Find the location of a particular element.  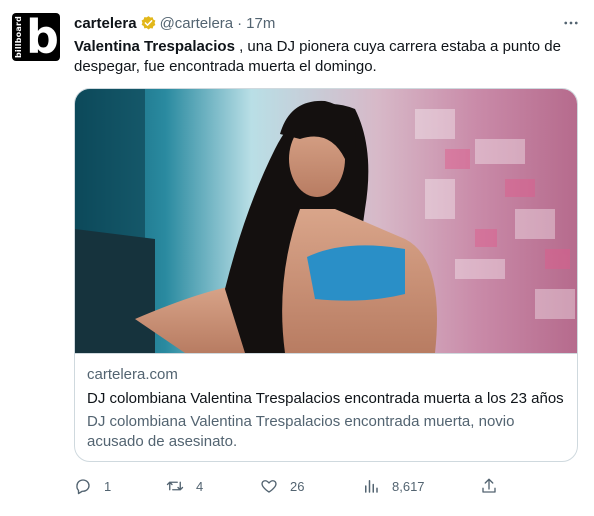

views-button: 8,617 is located at coordinates (393, 486).